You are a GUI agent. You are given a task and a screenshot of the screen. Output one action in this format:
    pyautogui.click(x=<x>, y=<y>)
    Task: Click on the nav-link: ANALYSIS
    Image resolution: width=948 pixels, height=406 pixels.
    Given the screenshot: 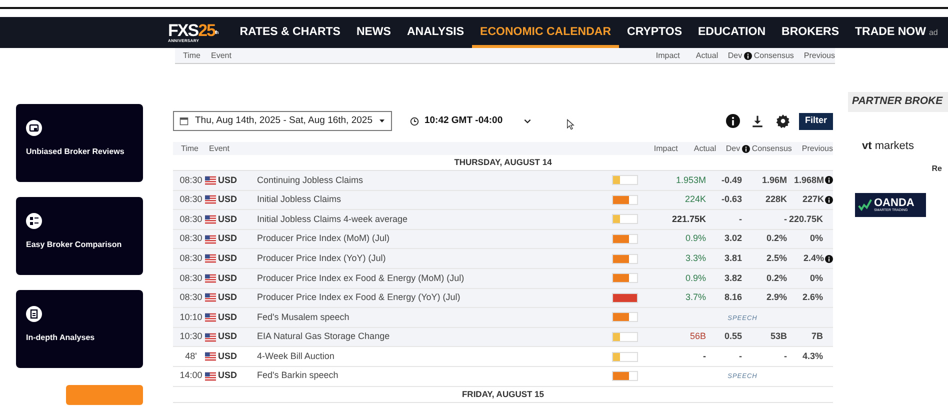 What is the action you would take?
    pyautogui.click(x=435, y=32)
    